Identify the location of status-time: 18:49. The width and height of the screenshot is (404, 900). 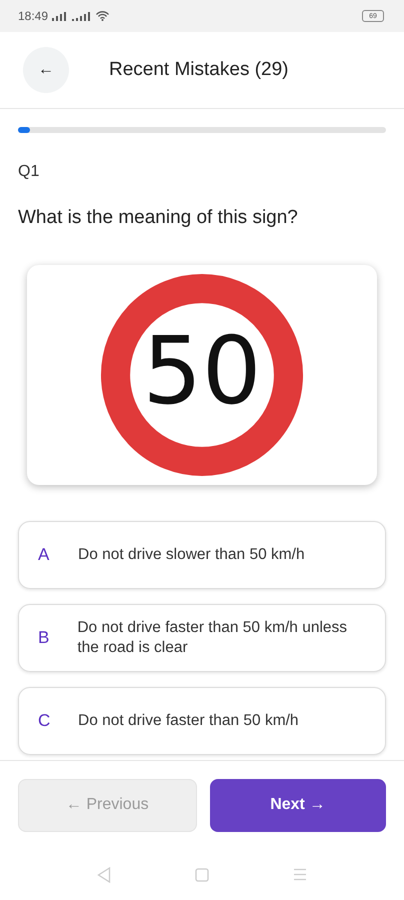
(33, 16).